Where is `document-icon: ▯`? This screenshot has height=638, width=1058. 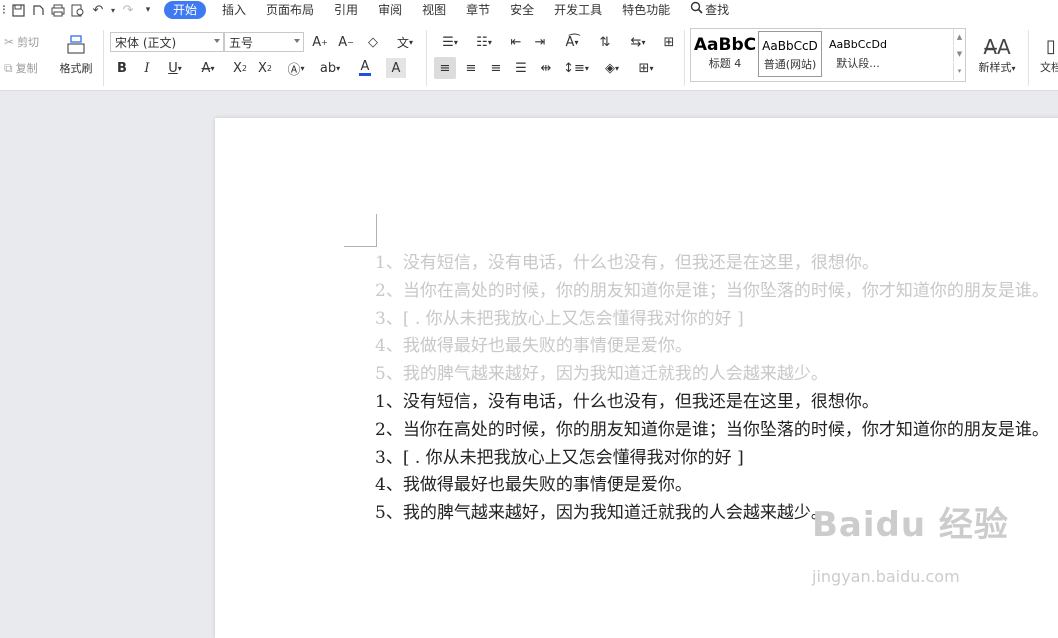
document-icon: ▯ is located at coordinates (1051, 46).